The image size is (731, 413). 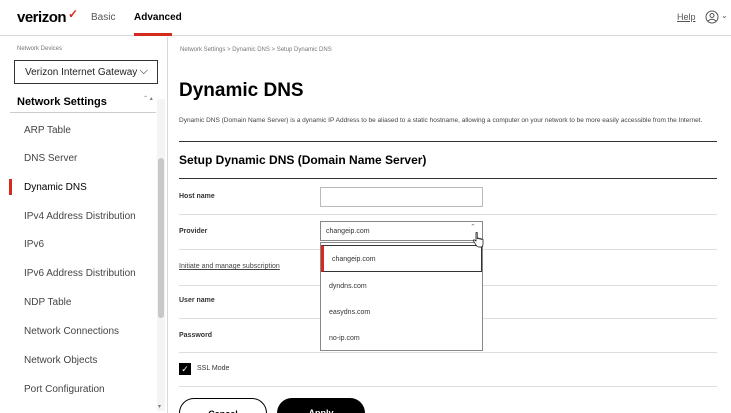 What do you see at coordinates (148, 98) in the screenshot?
I see `collapse-arrows-icon: ⌃ ▴` at bounding box center [148, 98].